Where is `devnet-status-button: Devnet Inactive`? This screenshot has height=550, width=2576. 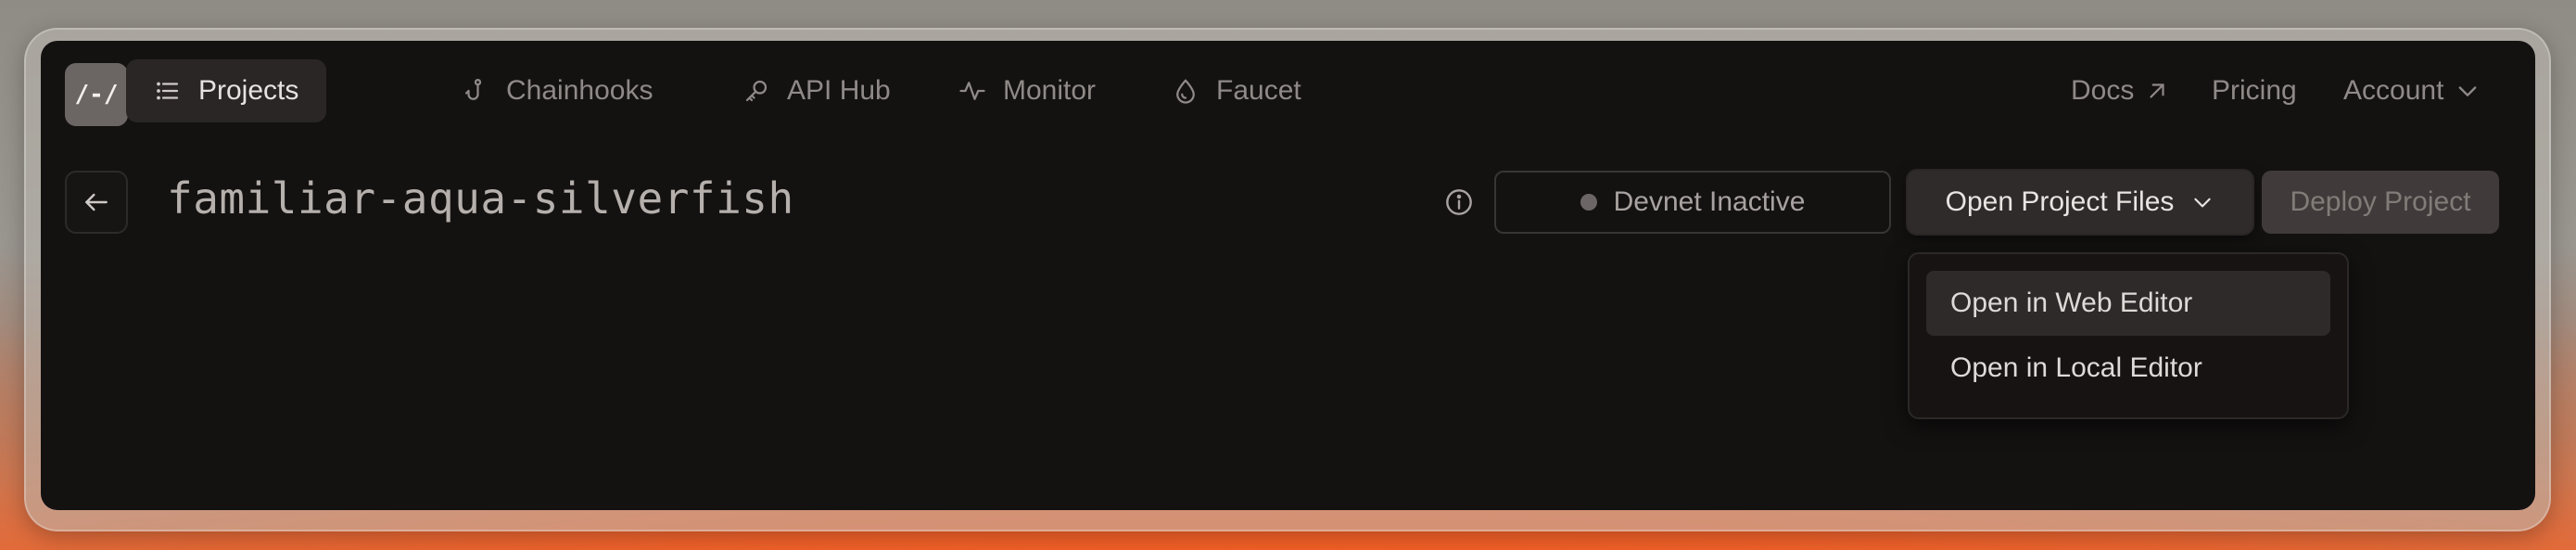
devnet-status-button: Devnet Inactive is located at coordinates (1692, 202).